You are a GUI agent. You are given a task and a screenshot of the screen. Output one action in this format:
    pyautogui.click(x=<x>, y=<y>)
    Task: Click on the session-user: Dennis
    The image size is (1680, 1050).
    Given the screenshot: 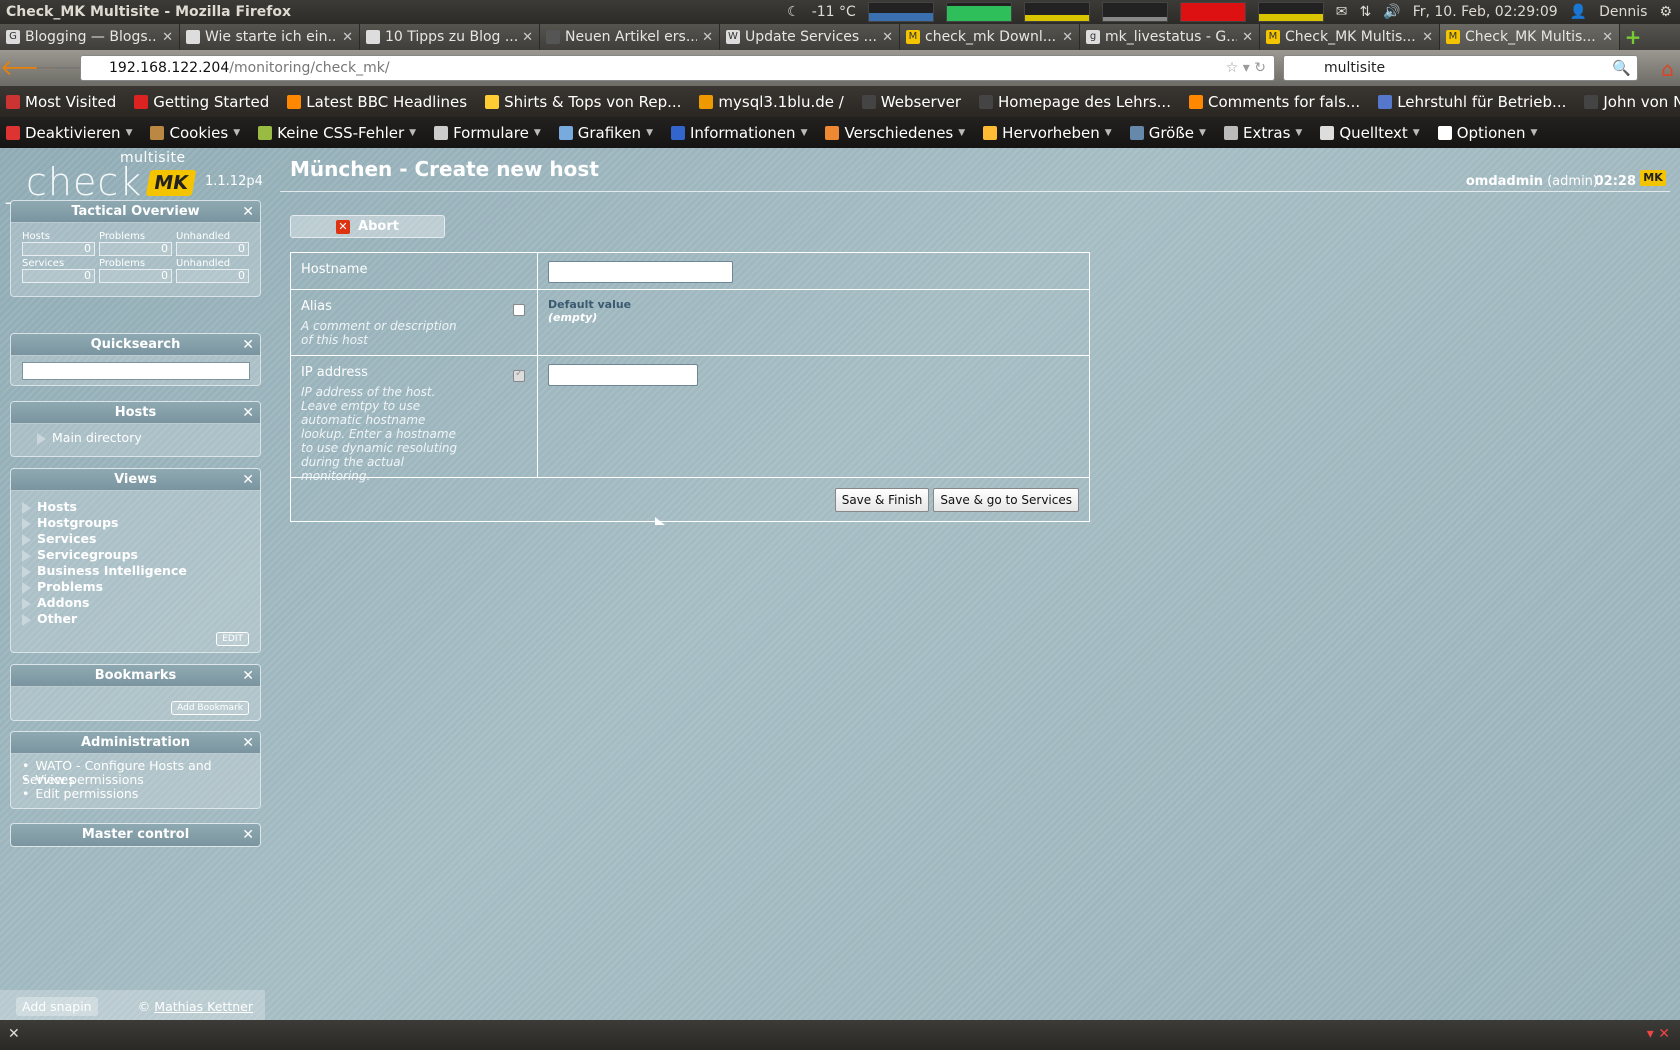 What is the action you would take?
    pyautogui.click(x=1623, y=12)
    